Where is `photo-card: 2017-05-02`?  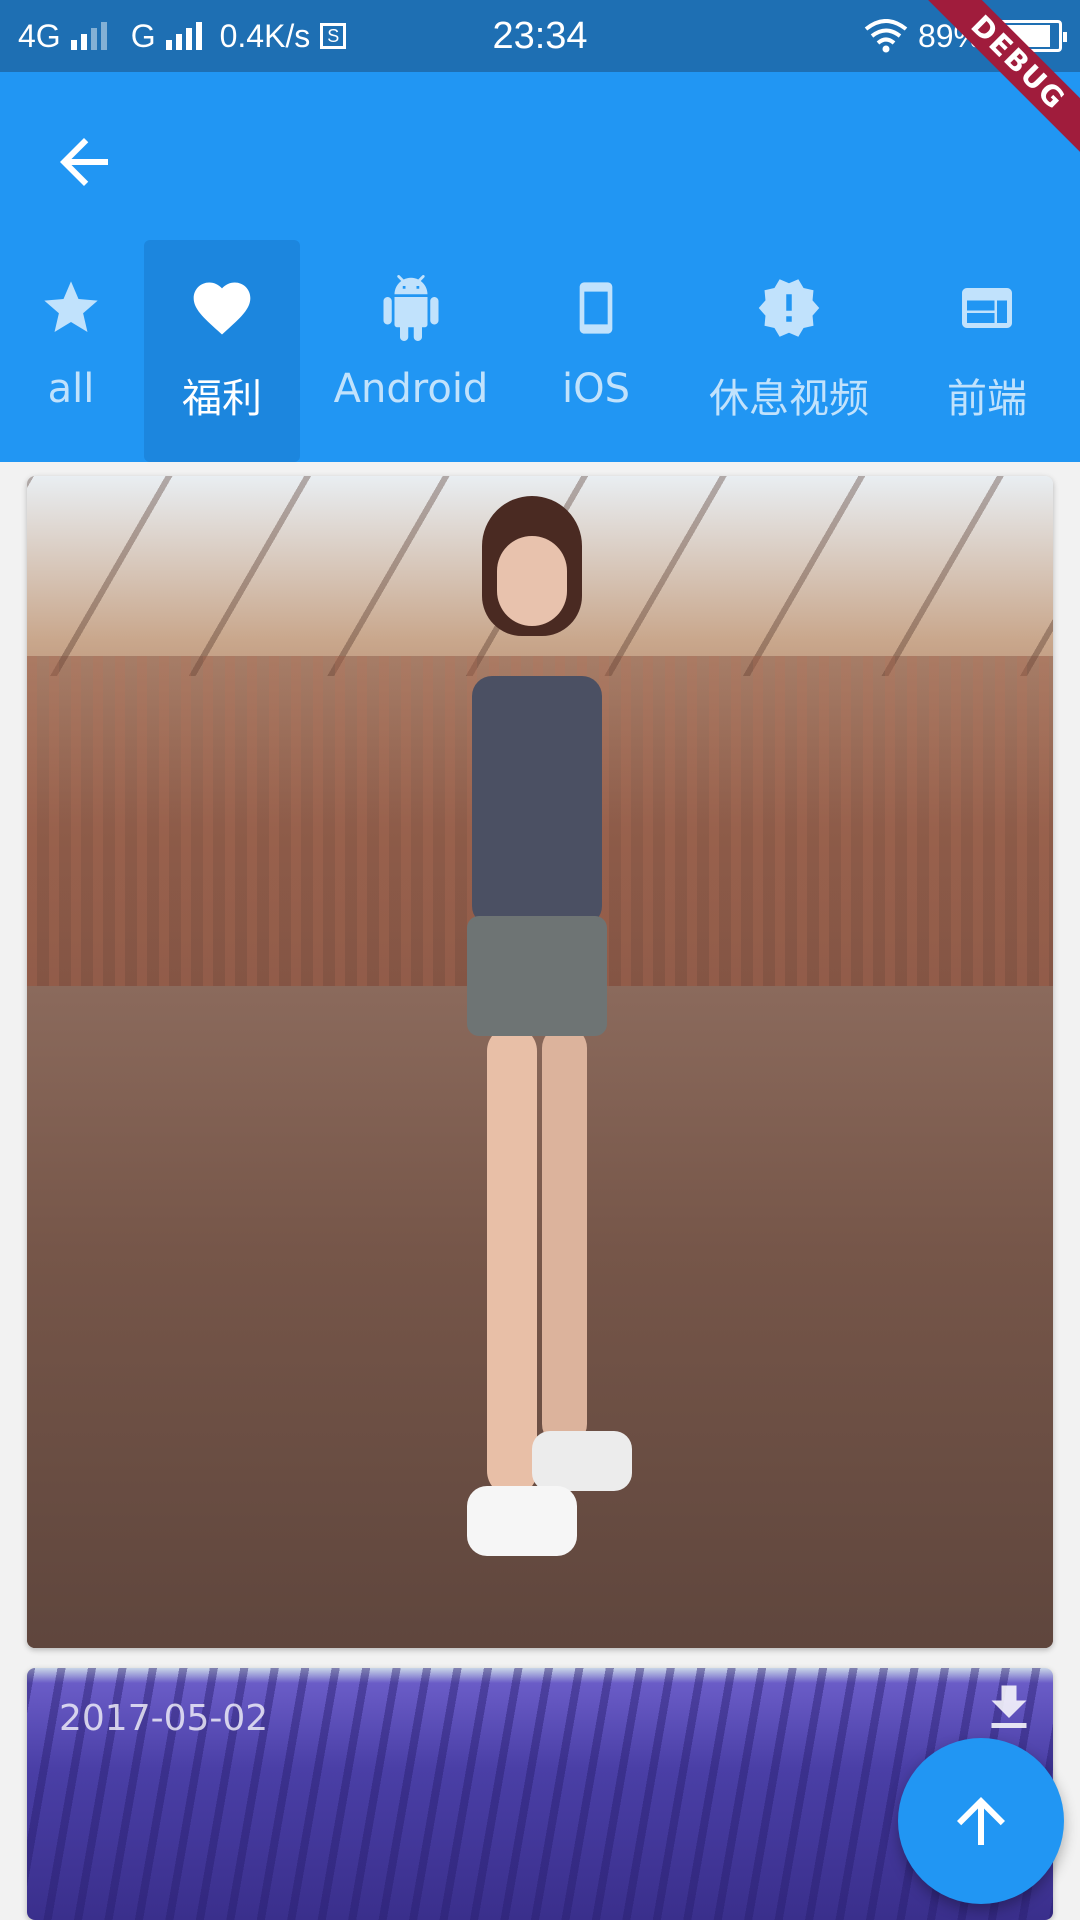 photo-card: 2017-05-02 is located at coordinates (540, 1794).